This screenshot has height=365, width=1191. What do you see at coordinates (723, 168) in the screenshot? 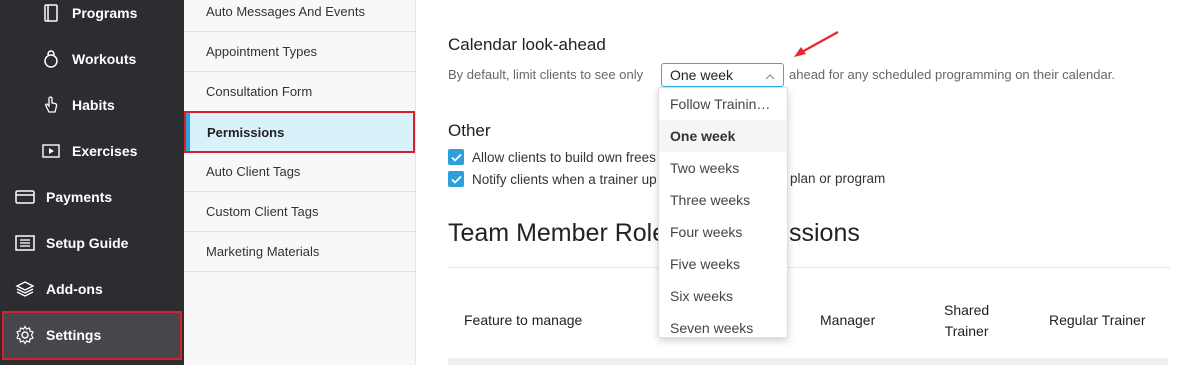
I see `option-two-weeks: Two weeks` at bounding box center [723, 168].